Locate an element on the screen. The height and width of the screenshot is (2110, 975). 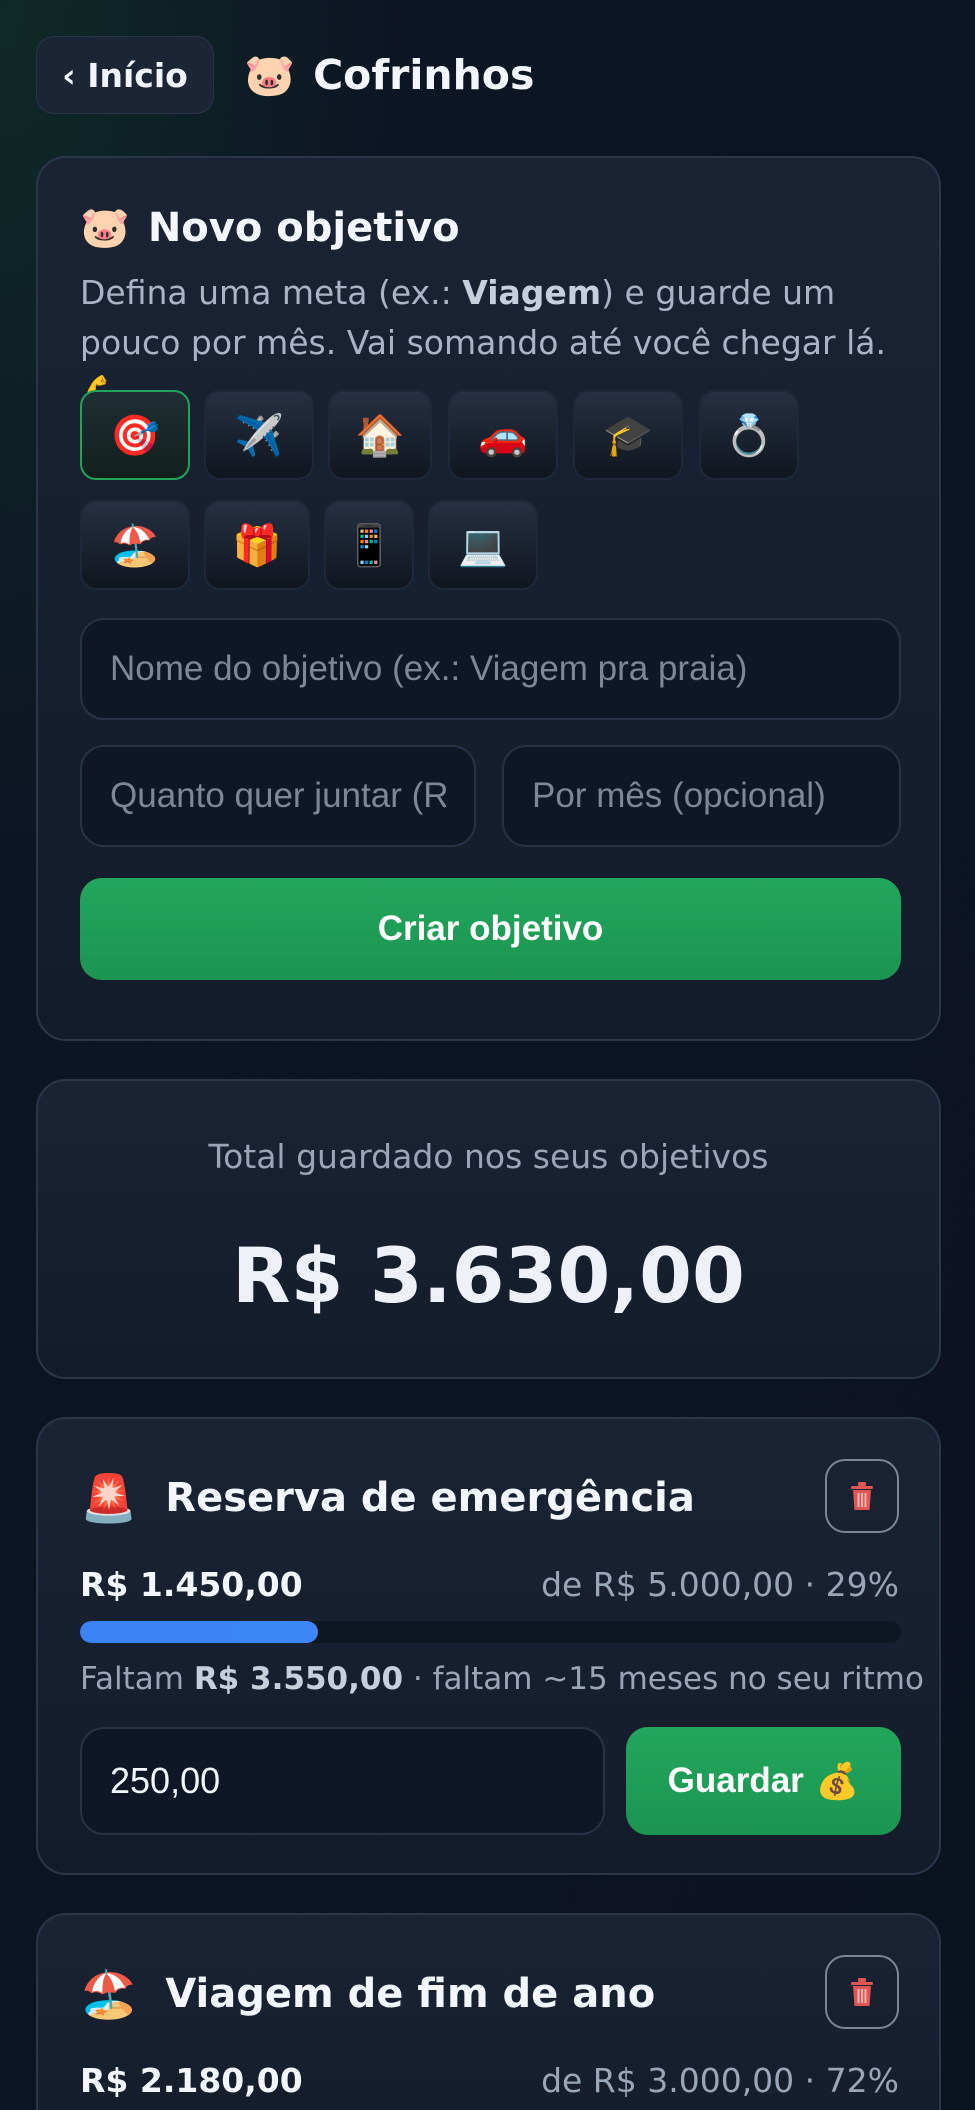
goal-saved-amount: R$ 1.450,00 is located at coordinates (191, 1584).